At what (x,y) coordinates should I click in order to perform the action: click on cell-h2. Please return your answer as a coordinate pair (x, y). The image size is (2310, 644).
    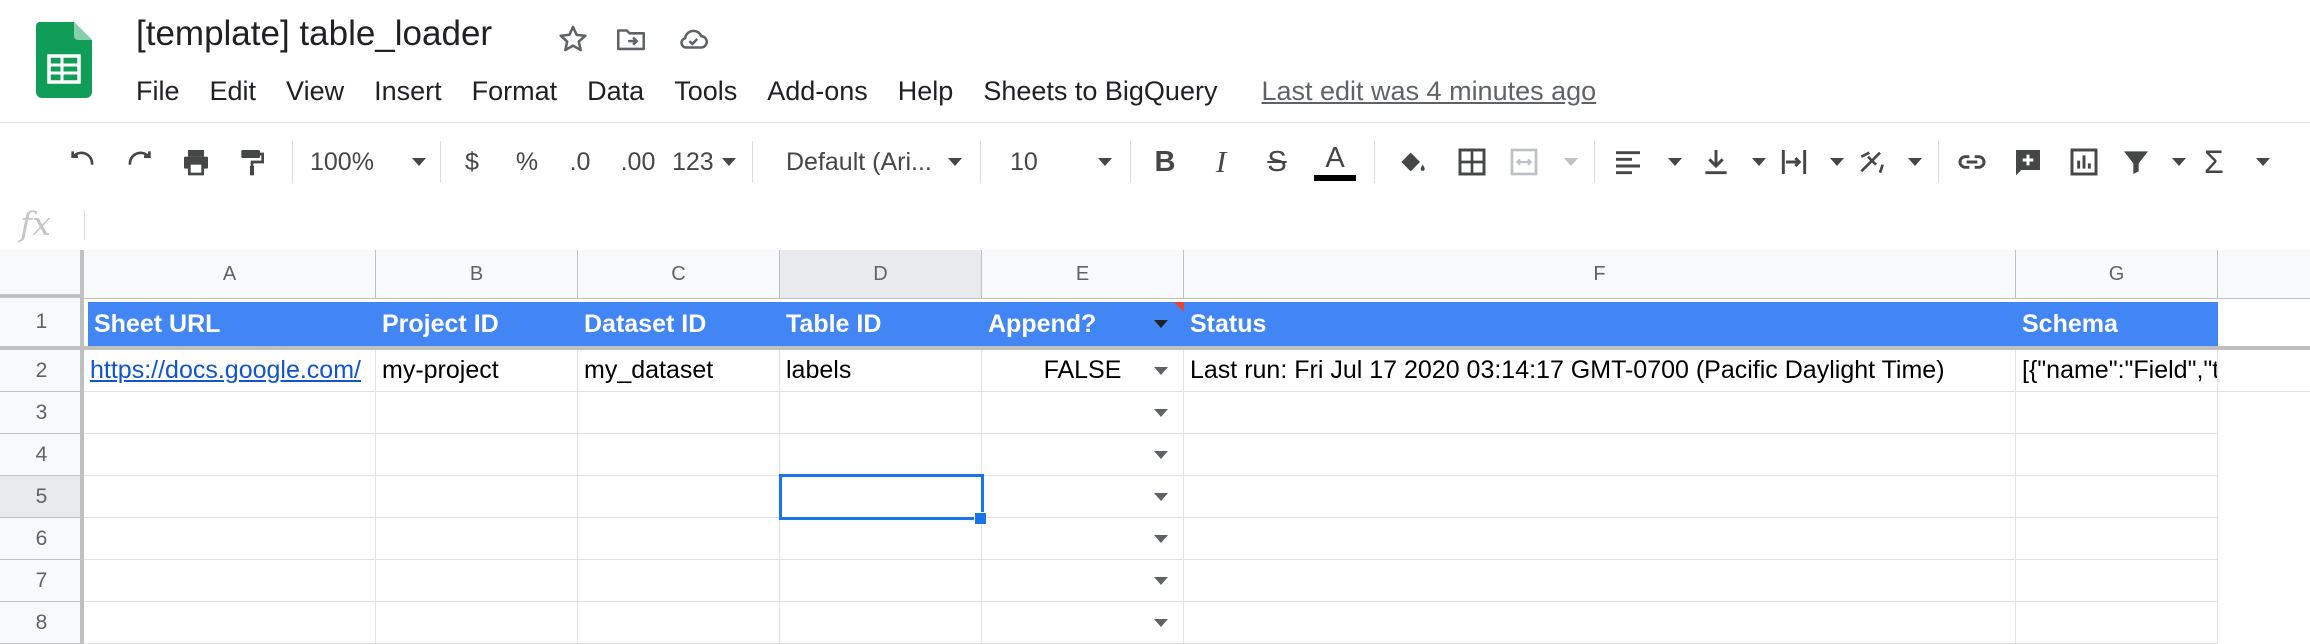
    Looking at the image, I should click on (2264, 371).